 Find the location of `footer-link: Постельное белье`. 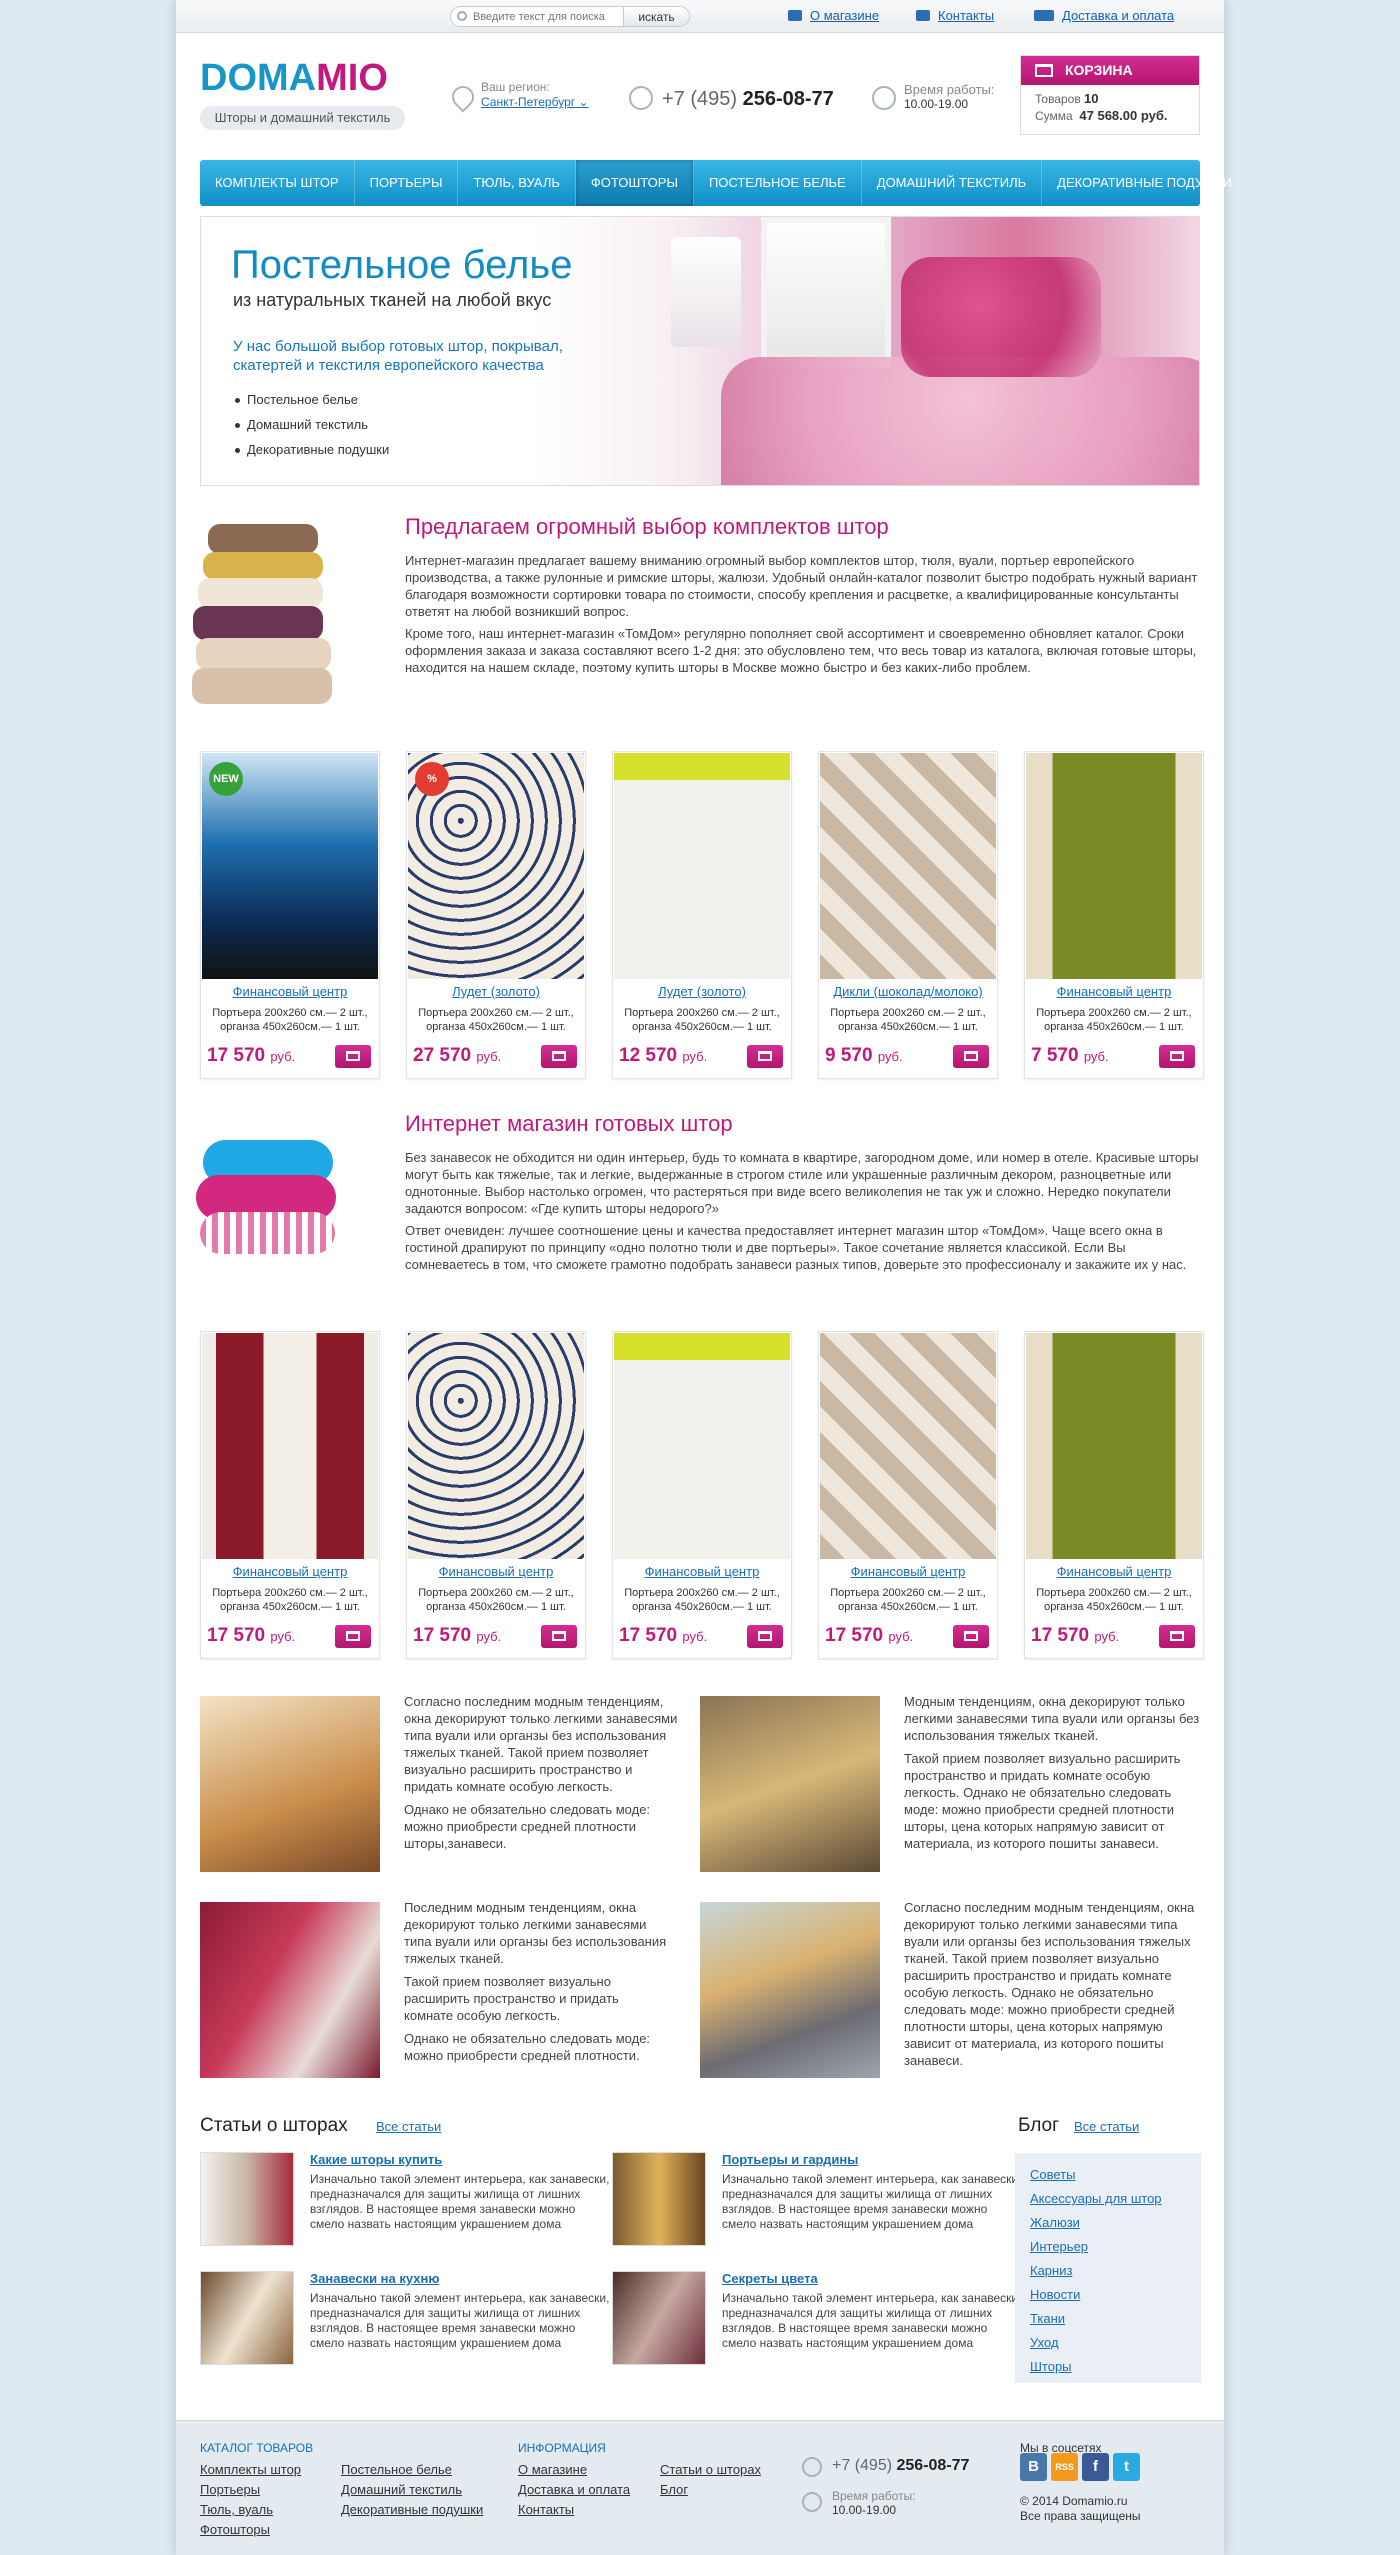

footer-link: Постельное белье is located at coordinates (412, 2470).